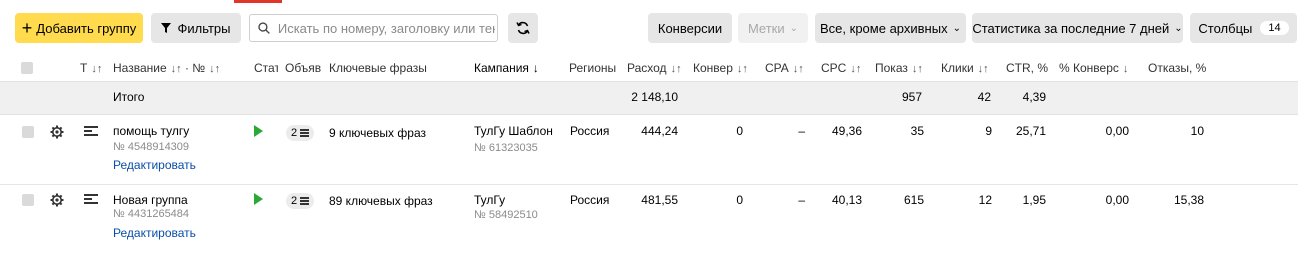  I want to click on keywords-link: 89 ключевых фраз, so click(381, 201).